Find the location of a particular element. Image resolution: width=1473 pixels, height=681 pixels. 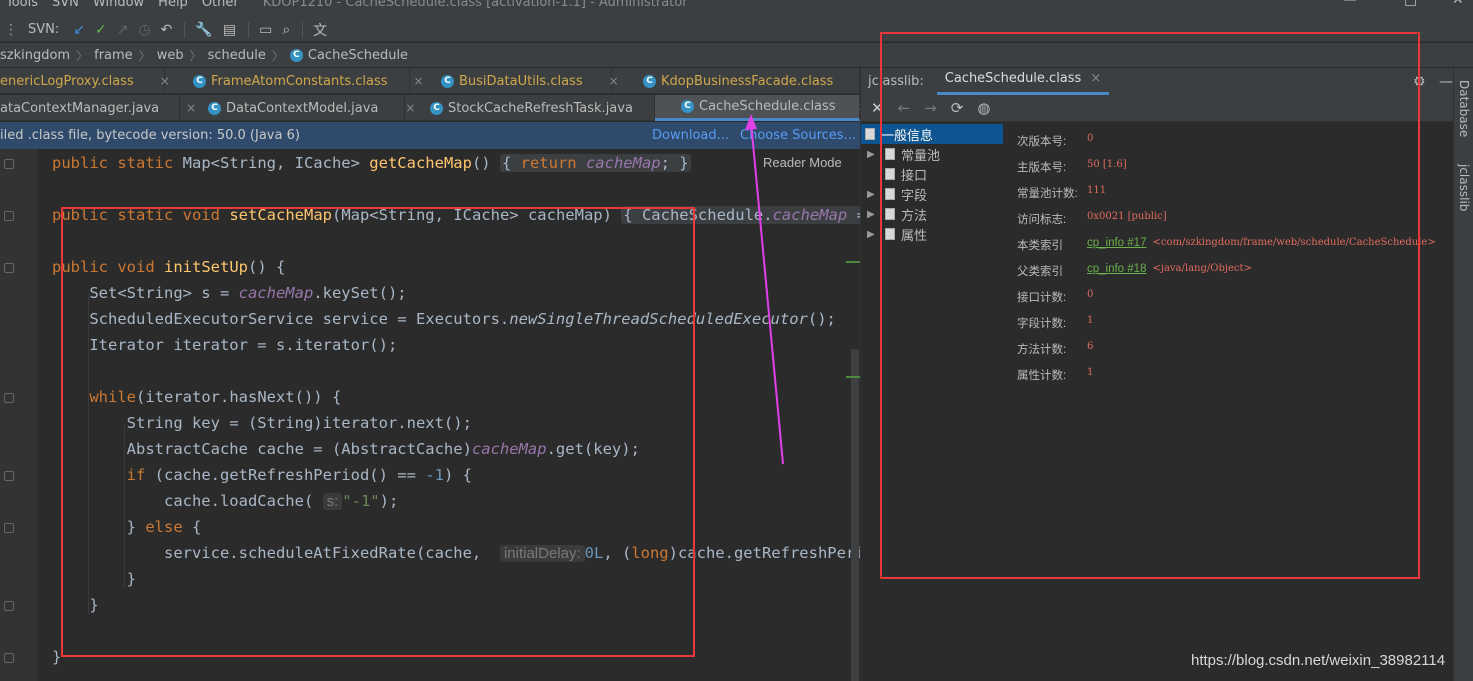

arrow-line is located at coordinates (767, 293).